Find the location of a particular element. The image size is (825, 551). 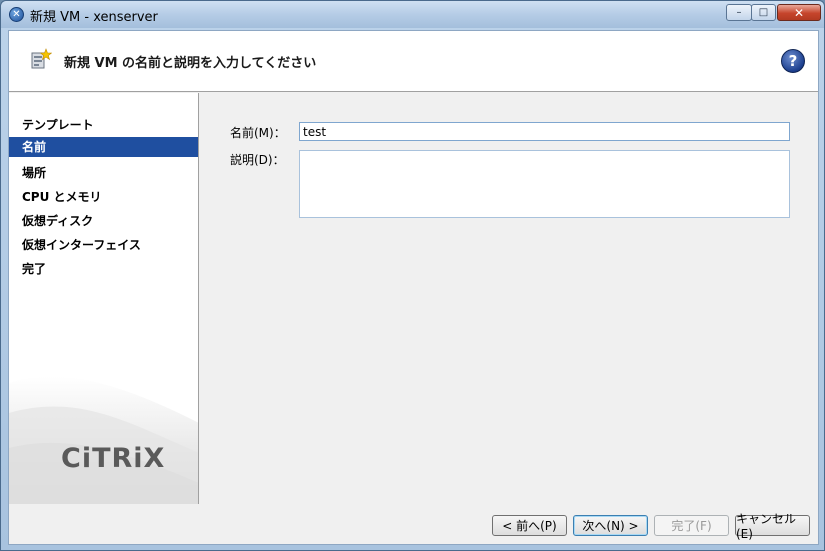

new-vm-icon is located at coordinates (41, 58).